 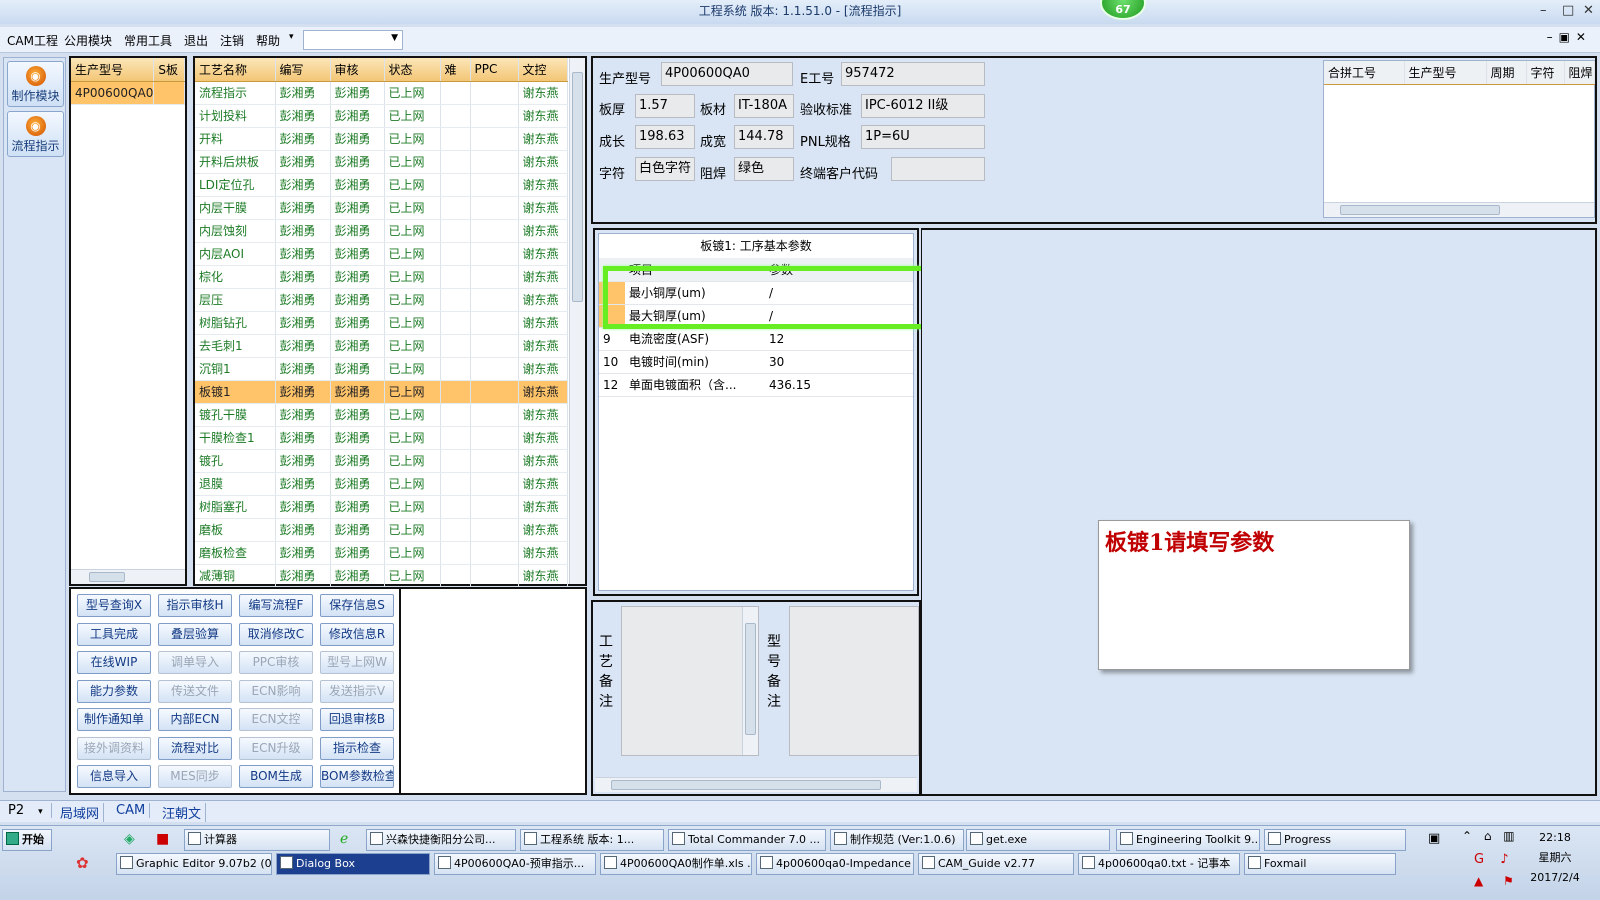 What do you see at coordinates (80, 812) in the screenshot?
I see `status-lan: 局域网` at bounding box center [80, 812].